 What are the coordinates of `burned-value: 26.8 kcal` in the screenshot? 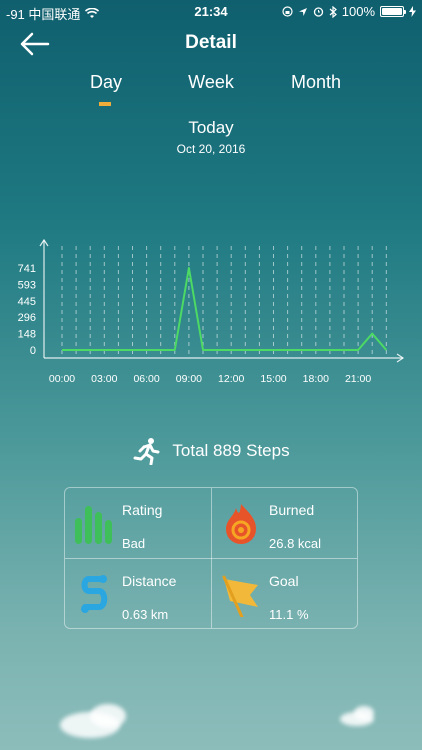 It's located at (295, 543).